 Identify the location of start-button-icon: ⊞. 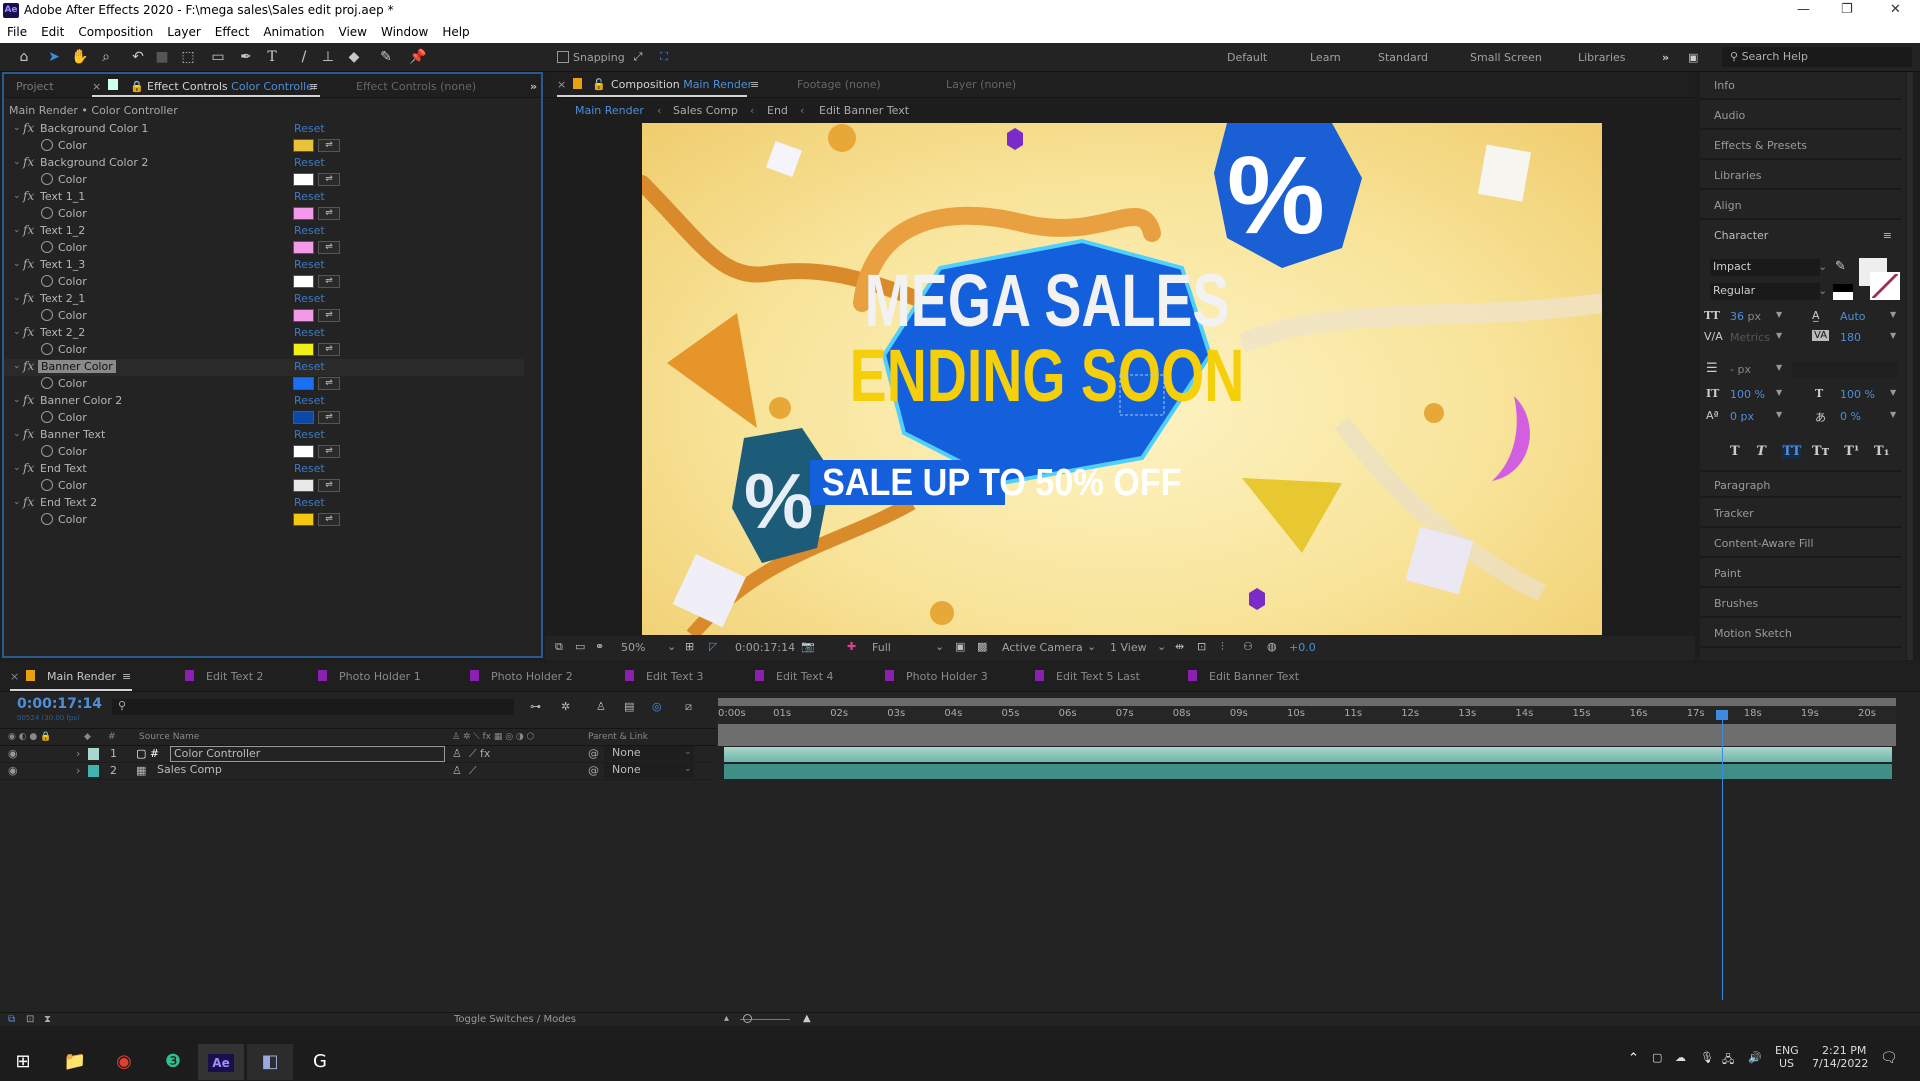
(23, 1062).